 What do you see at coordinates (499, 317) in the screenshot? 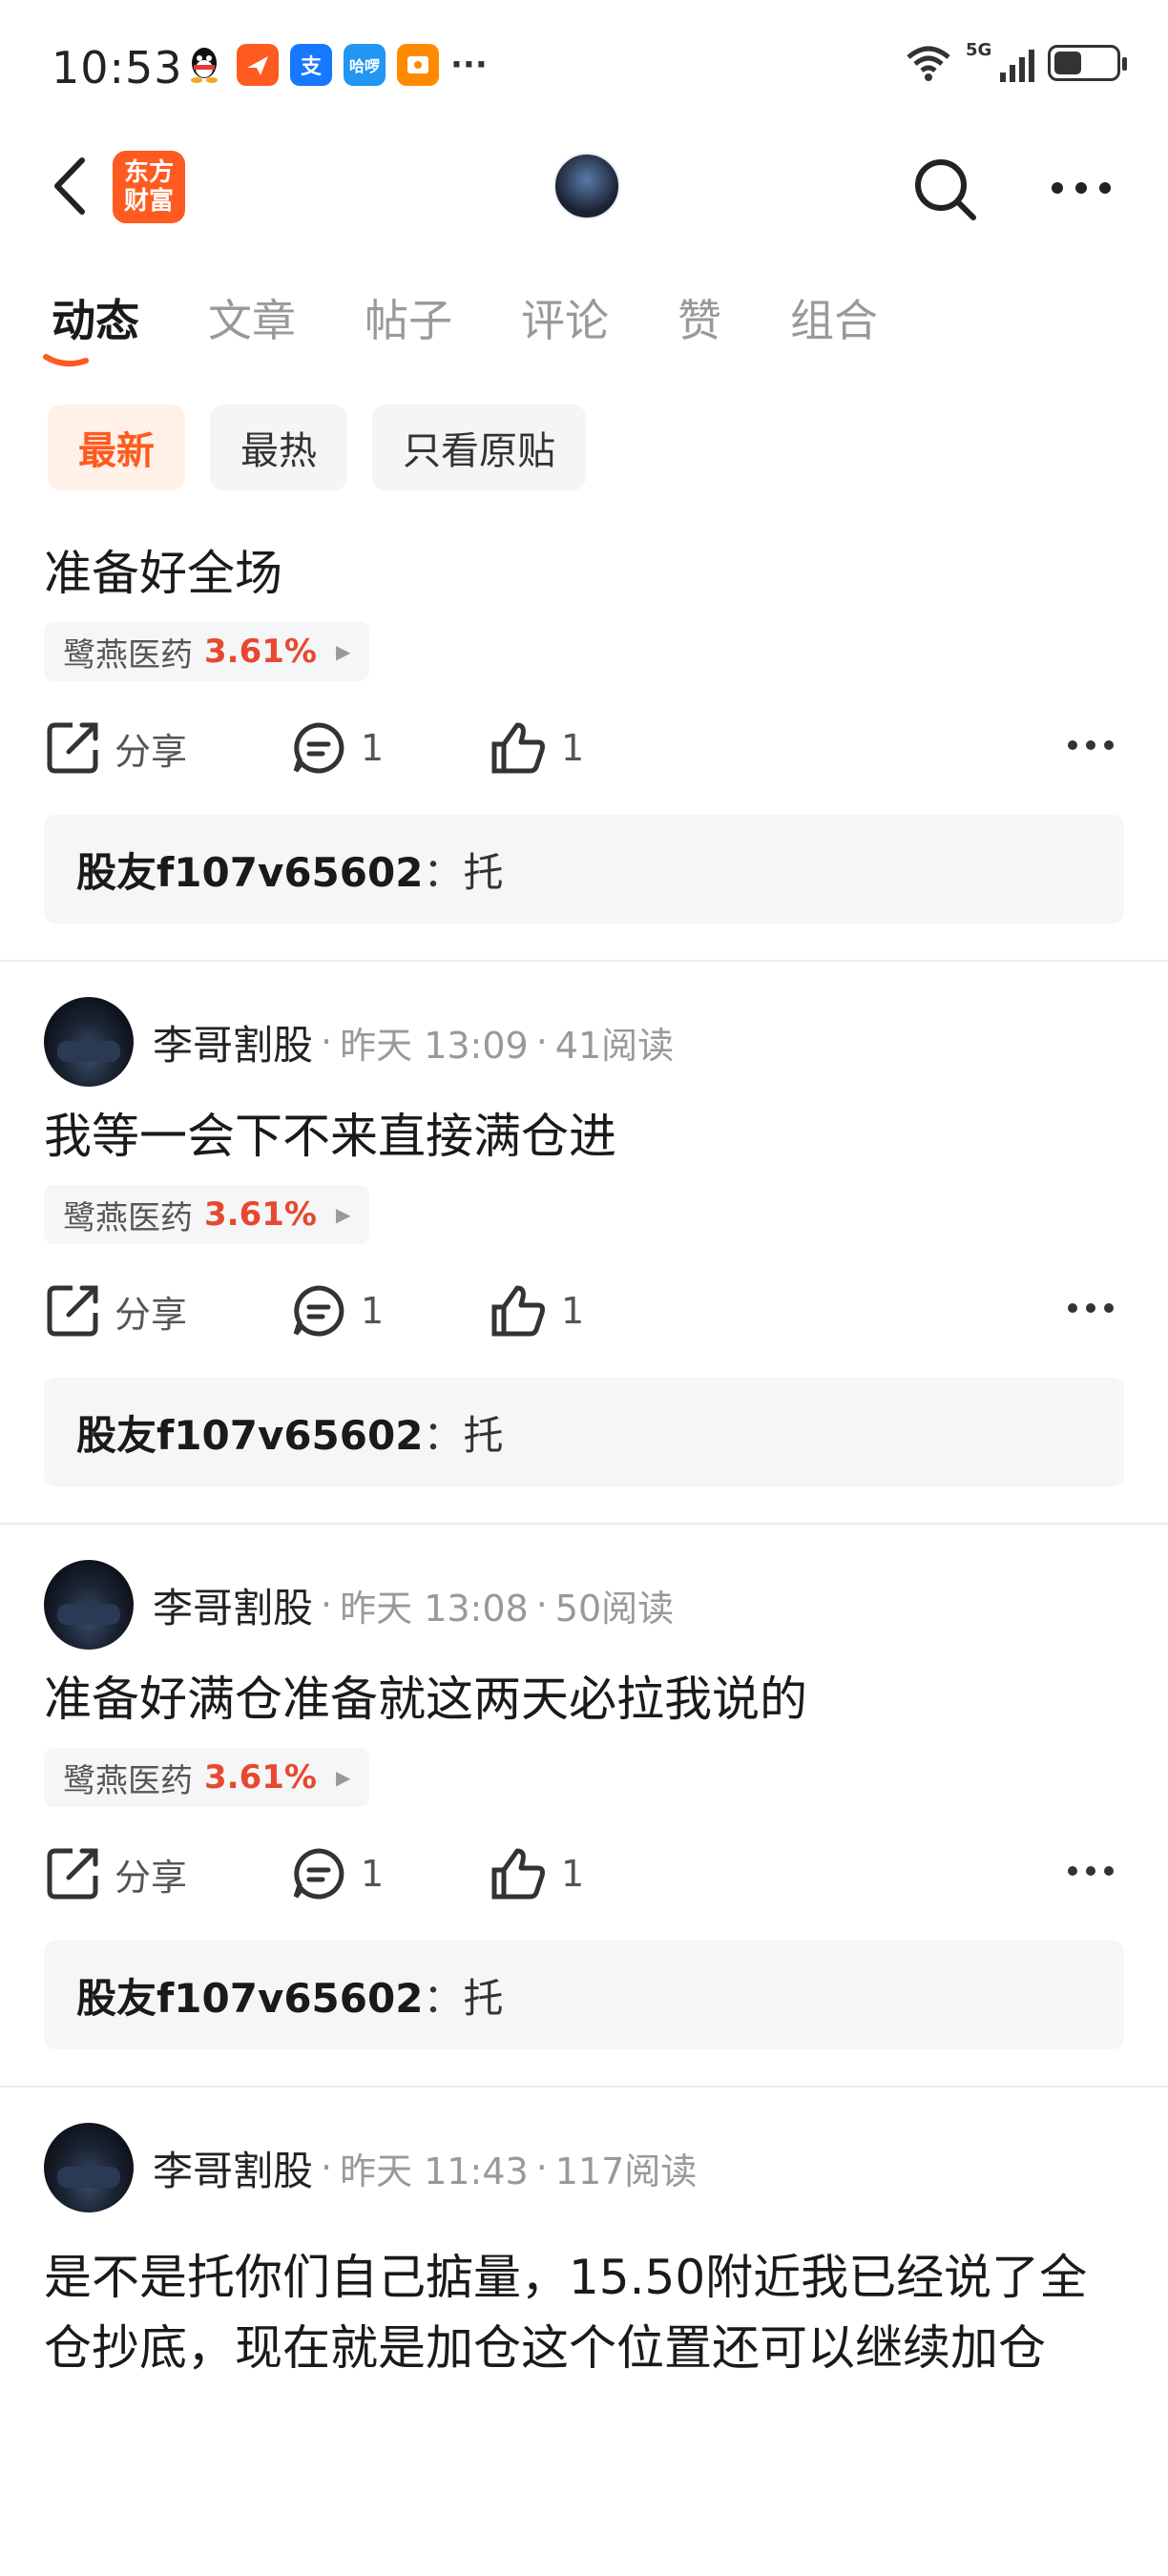
I see `tab-bar: 动态 文章 帖子 评论 赞 组合` at bounding box center [499, 317].